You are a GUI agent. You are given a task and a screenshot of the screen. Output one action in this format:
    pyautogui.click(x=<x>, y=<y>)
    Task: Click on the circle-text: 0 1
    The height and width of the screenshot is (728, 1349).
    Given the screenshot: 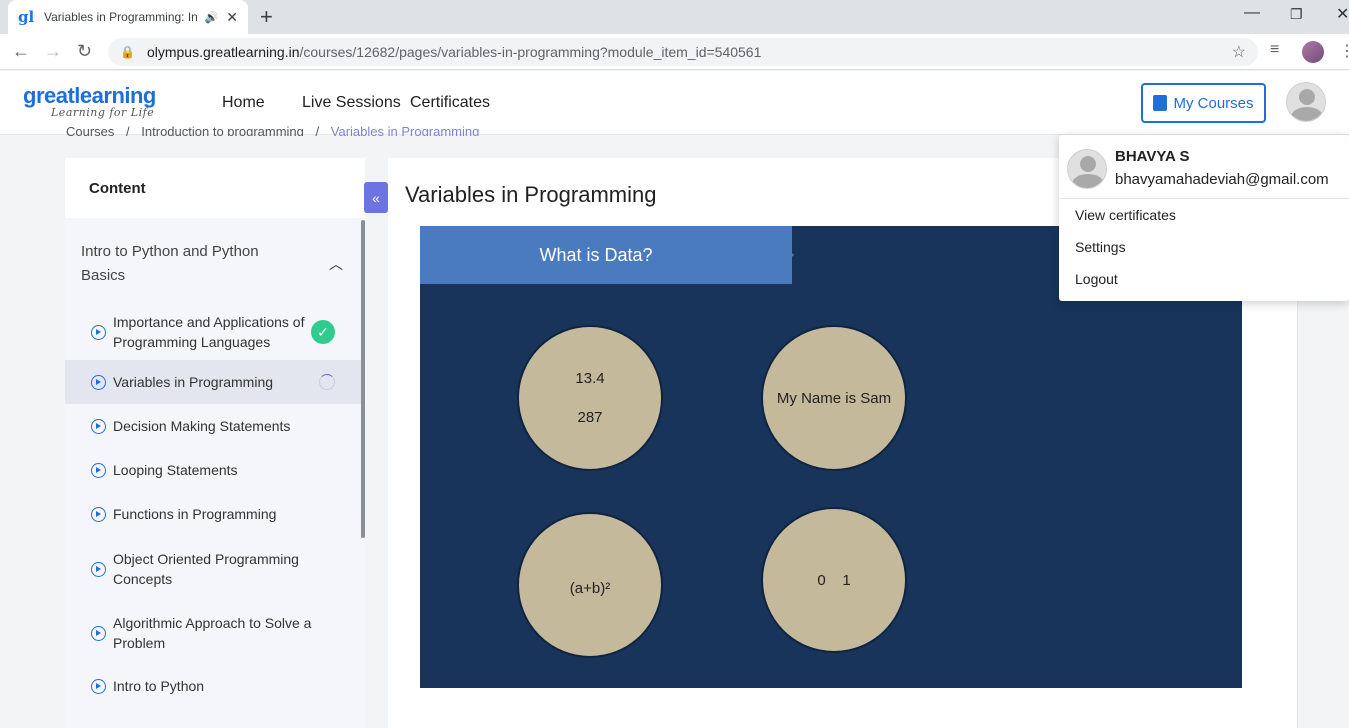 What is the action you would take?
    pyautogui.click(x=834, y=580)
    